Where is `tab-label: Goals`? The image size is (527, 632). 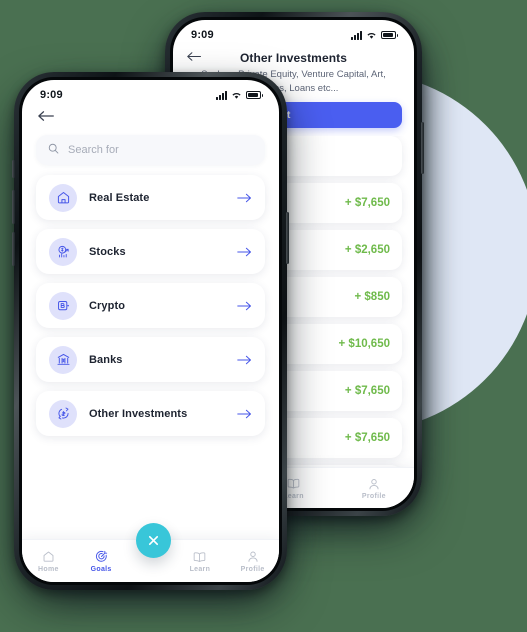
tab-label: Goals is located at coordinates (101, 569).